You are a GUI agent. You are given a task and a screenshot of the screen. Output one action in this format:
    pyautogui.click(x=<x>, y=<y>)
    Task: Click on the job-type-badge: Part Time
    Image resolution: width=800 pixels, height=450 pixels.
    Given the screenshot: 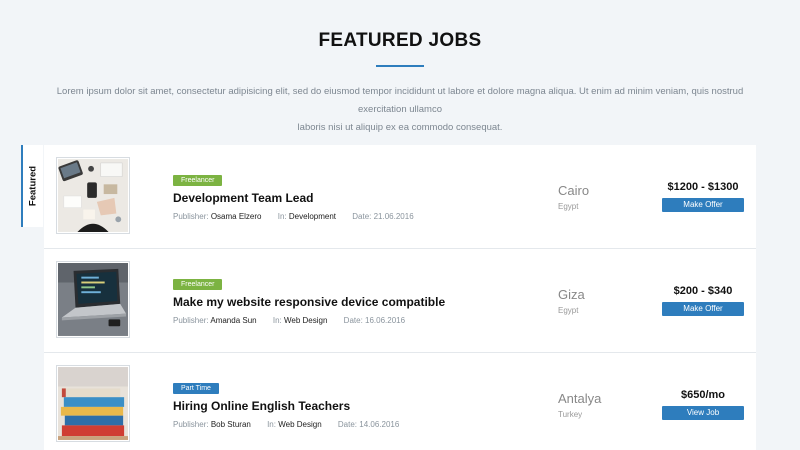 What is the action you would take?
    pyautogui.click(x=196, y=388)
    